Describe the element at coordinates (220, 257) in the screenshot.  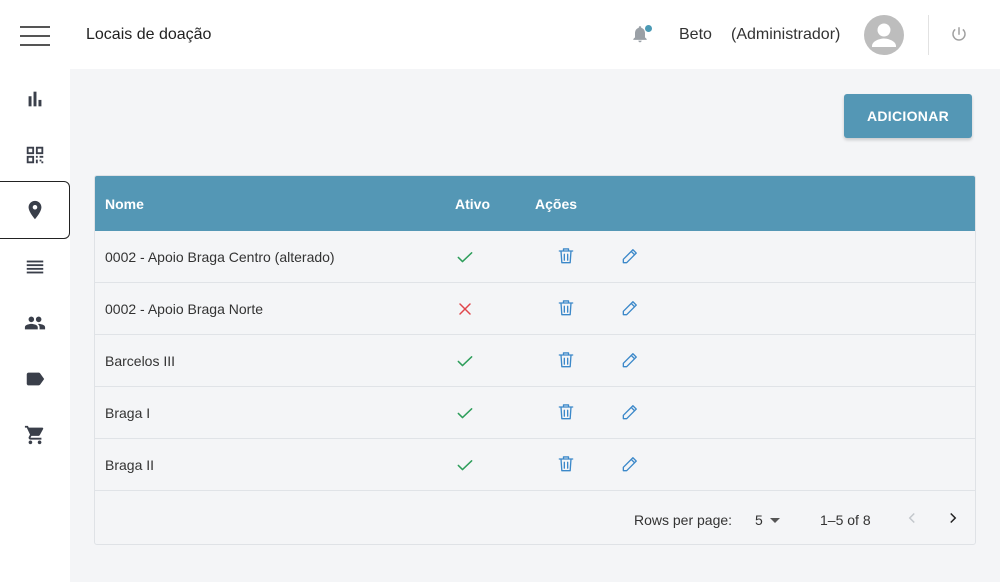
I see `location-name: 0002 - Apoio Braga Centro (alterado)` at that location.